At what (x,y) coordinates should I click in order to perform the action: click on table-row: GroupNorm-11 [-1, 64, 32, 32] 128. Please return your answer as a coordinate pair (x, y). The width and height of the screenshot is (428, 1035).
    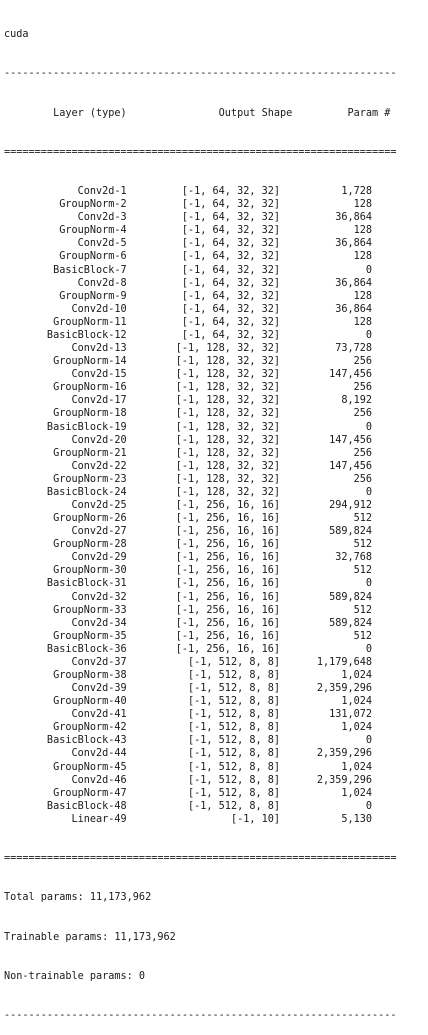
    Looking at the image, I should click on (216, 322).